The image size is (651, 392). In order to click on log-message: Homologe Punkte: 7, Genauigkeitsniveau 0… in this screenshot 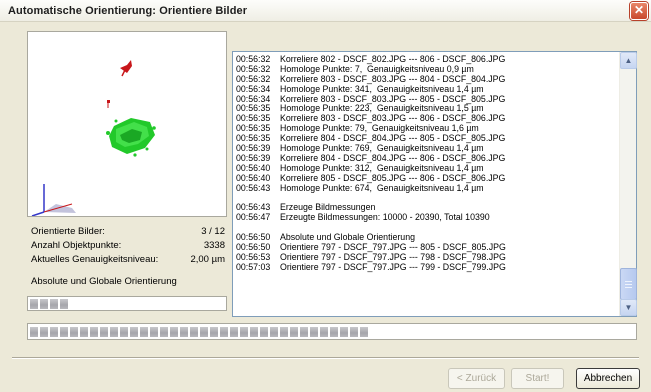, I will do `click(377, 68)`.